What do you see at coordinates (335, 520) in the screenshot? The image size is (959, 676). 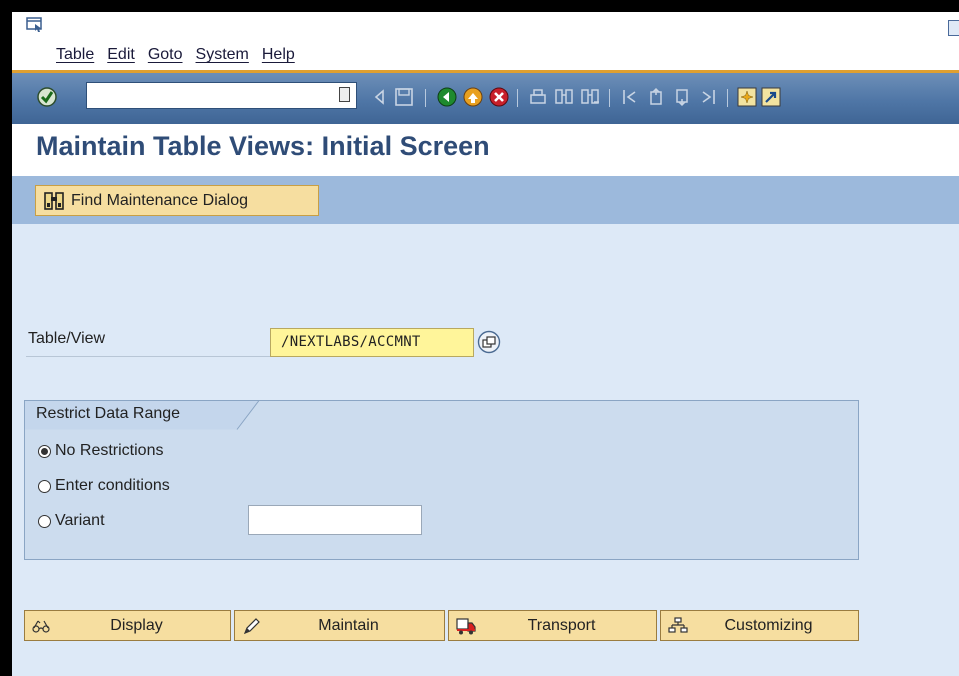 I see `variant-input` at bounding box center [335, 520].